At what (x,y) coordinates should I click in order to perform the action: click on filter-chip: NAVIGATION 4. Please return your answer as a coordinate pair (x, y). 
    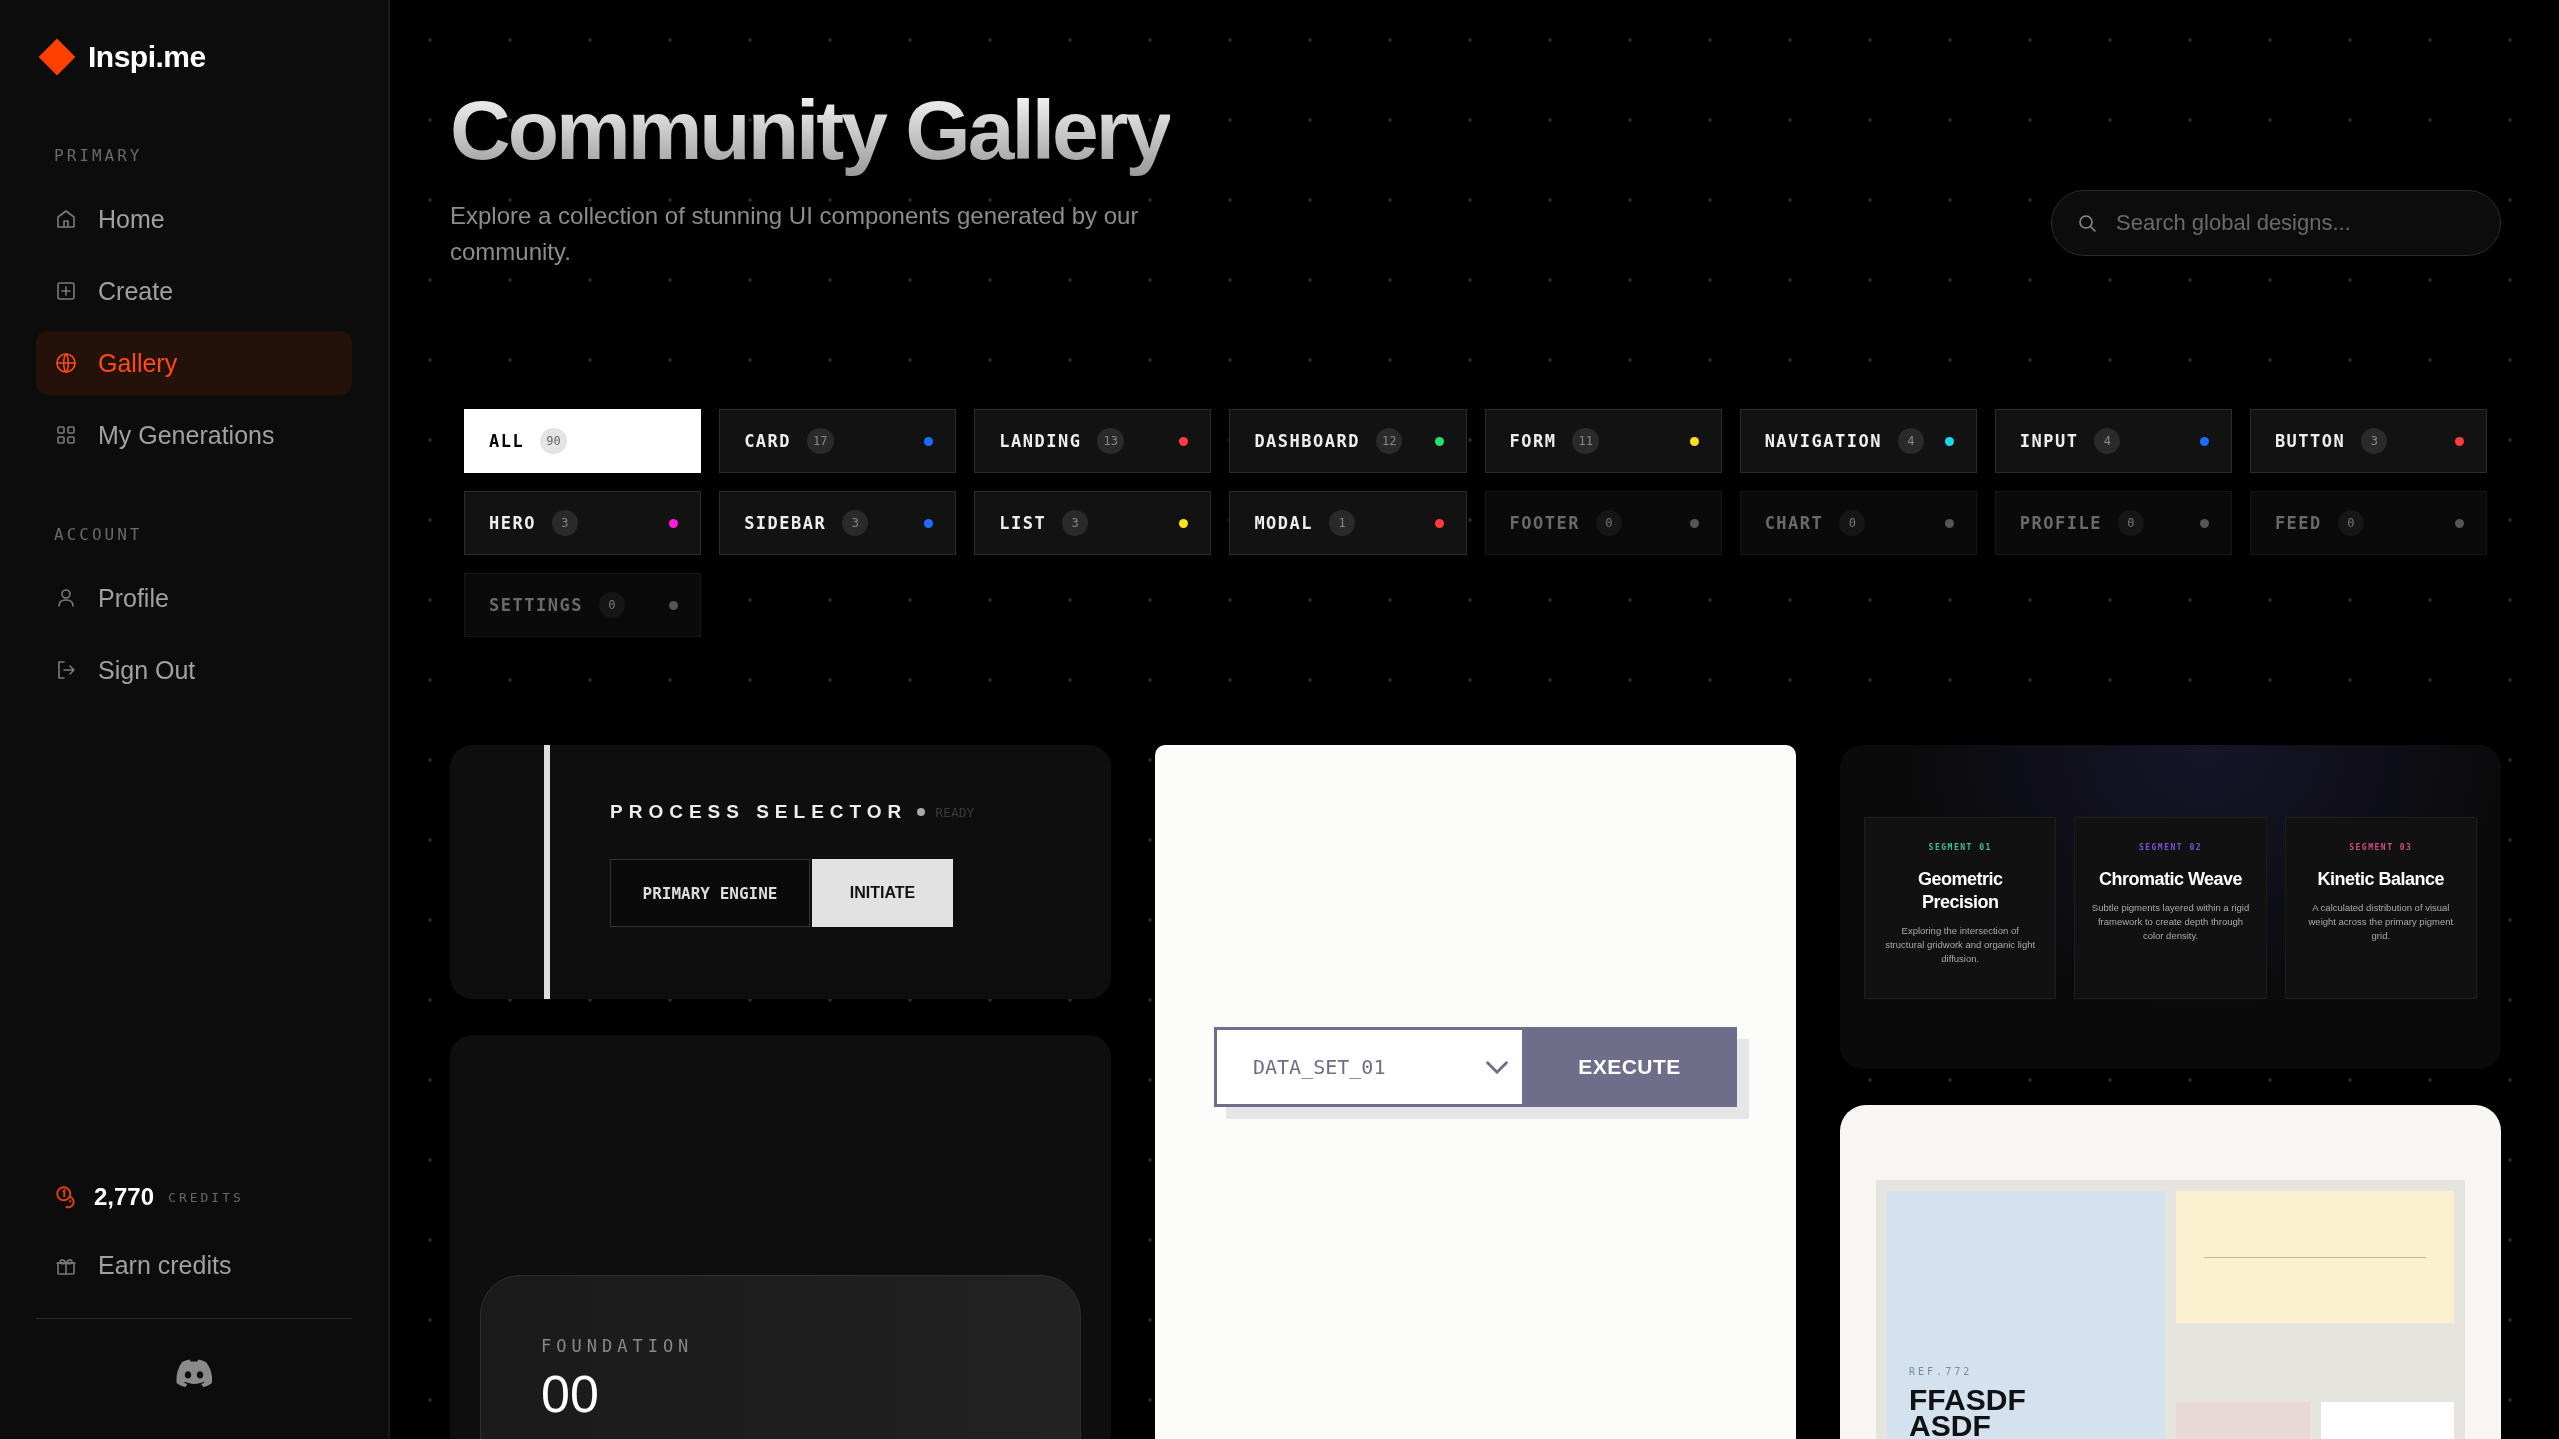
    Looking at the image, I should click on (1858, 441).